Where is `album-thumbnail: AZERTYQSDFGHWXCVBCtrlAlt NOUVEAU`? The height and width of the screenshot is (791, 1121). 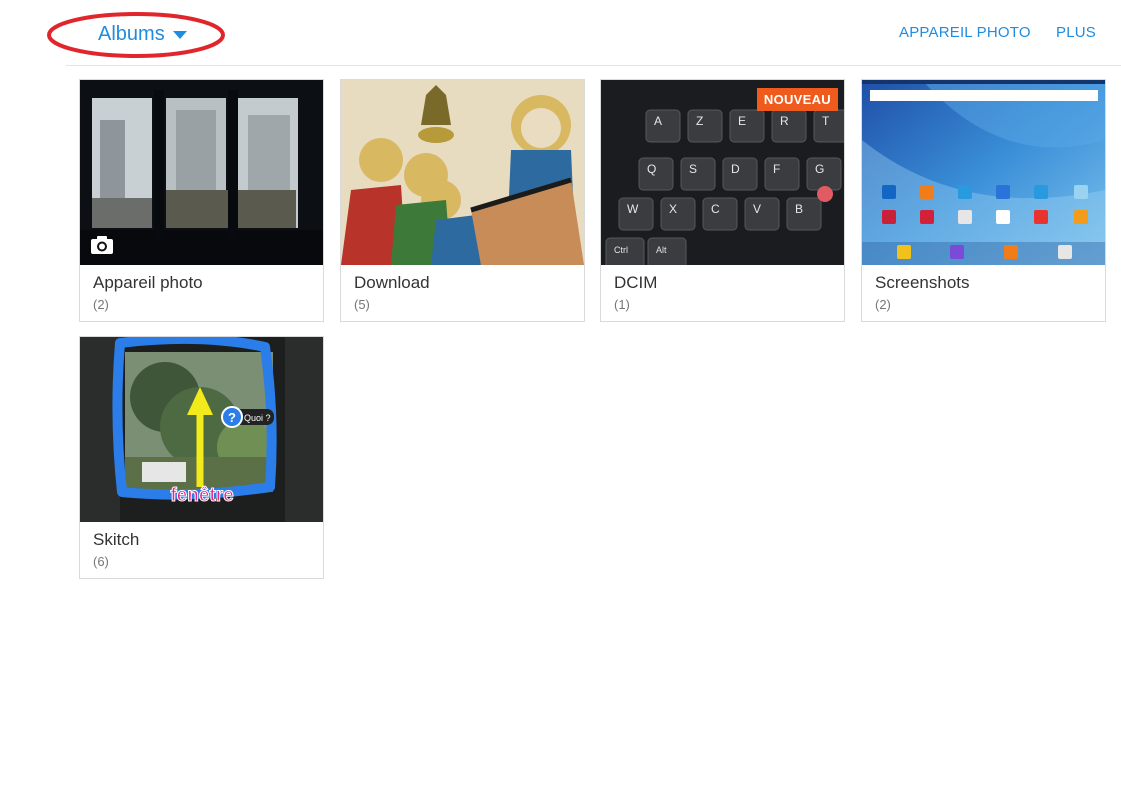
album-thumbnail: AZERTYQSDFGHWXCVBCtrlAlt NOUVEAU is located at coordinates (722, 172).